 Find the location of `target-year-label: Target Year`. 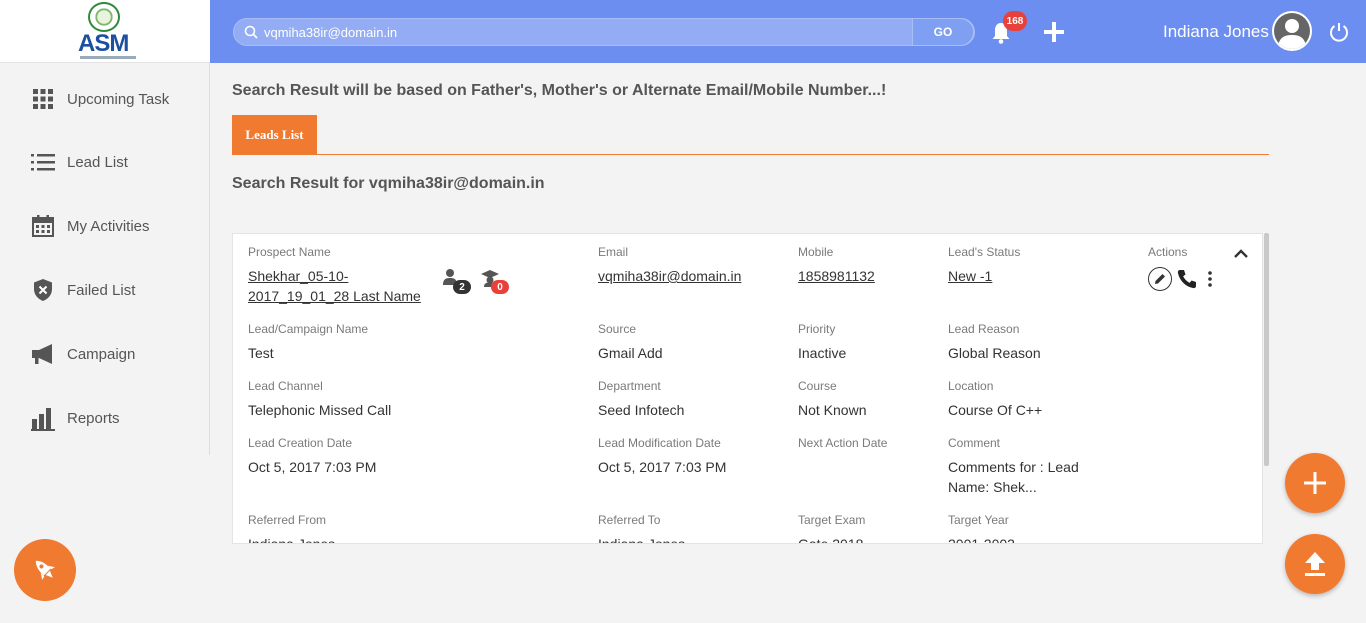

target-year-label: Target Year is located at coordinates (978, 520).